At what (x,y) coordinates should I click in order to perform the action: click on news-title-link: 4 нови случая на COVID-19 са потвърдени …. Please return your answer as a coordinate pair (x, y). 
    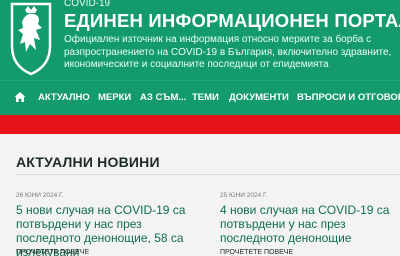
    Looking at the image, I should click on (305, 224).